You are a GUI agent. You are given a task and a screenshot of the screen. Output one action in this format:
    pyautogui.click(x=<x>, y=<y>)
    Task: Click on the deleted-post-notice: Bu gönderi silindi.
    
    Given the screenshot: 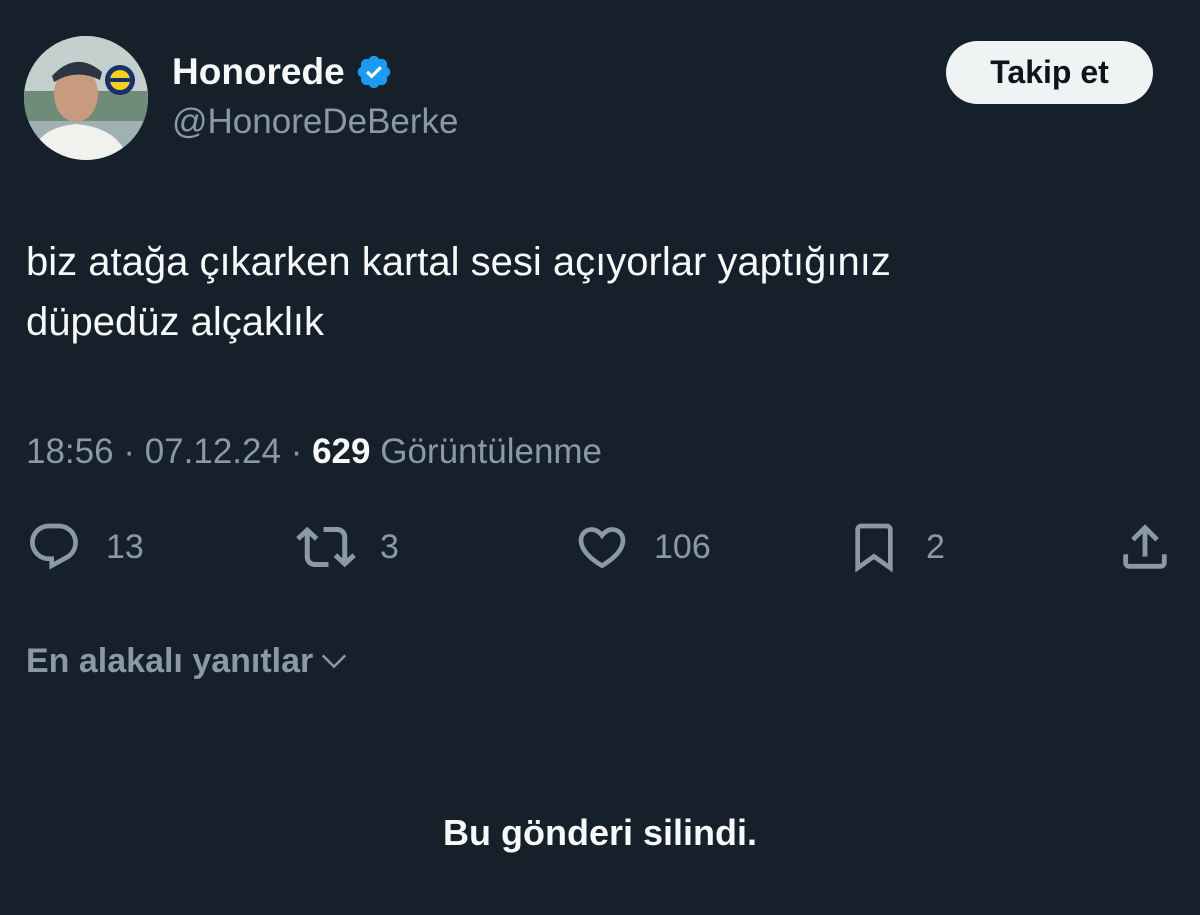 What is the action you would take?
    pyautogui.click(x=600, y=832)
    